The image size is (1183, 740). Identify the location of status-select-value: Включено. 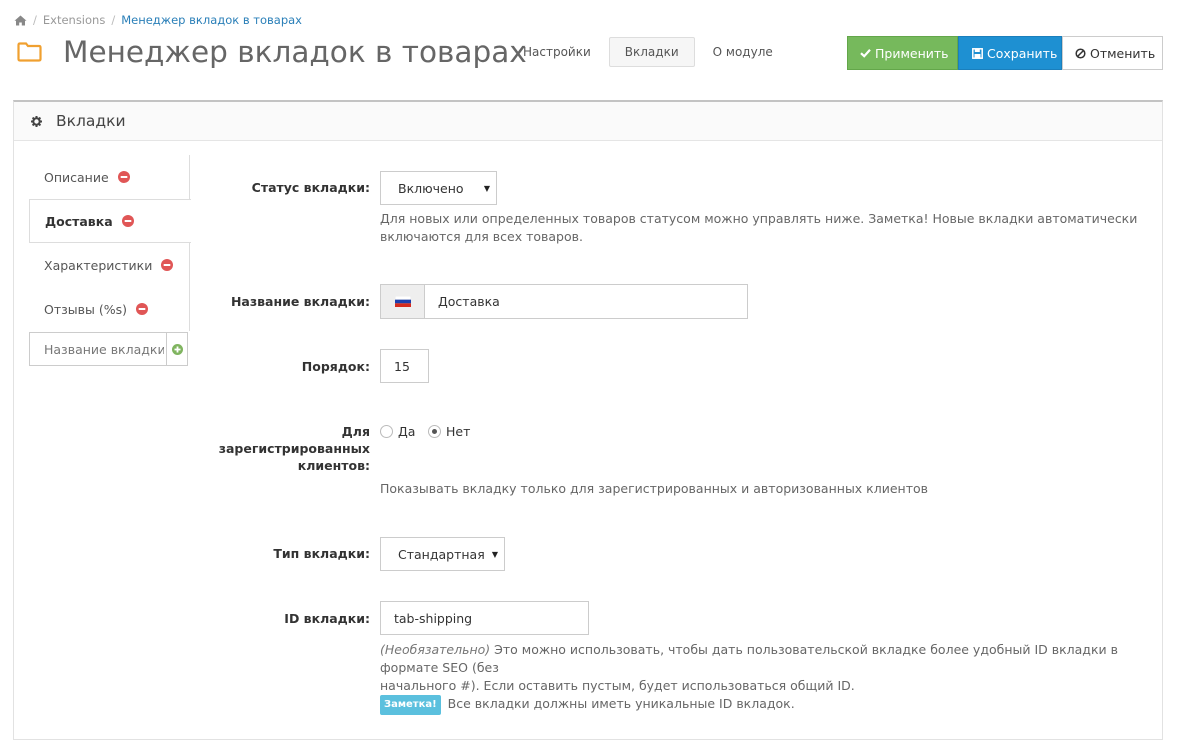
(431, 188).